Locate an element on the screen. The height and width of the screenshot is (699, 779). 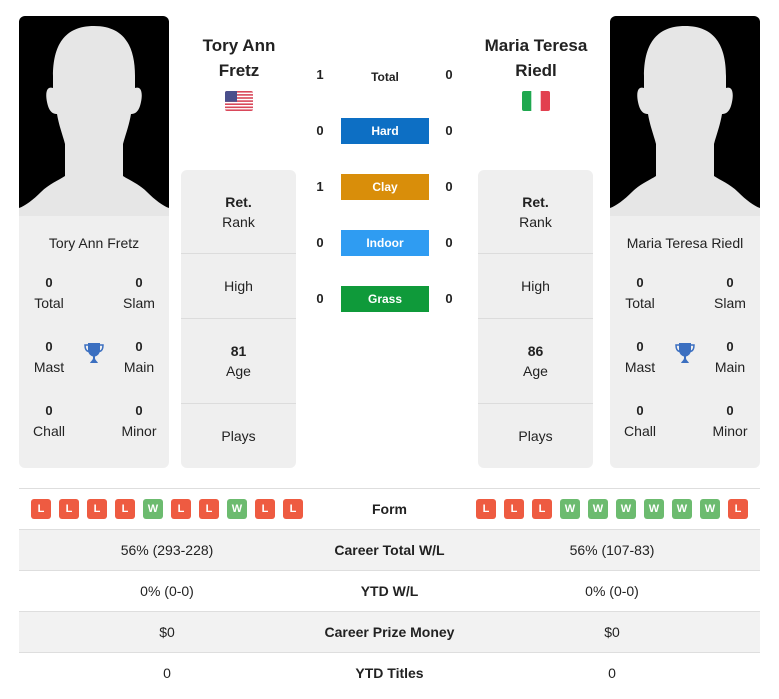
player2-name: Maria Teresa Riedl is located at coordinates (536, 58).